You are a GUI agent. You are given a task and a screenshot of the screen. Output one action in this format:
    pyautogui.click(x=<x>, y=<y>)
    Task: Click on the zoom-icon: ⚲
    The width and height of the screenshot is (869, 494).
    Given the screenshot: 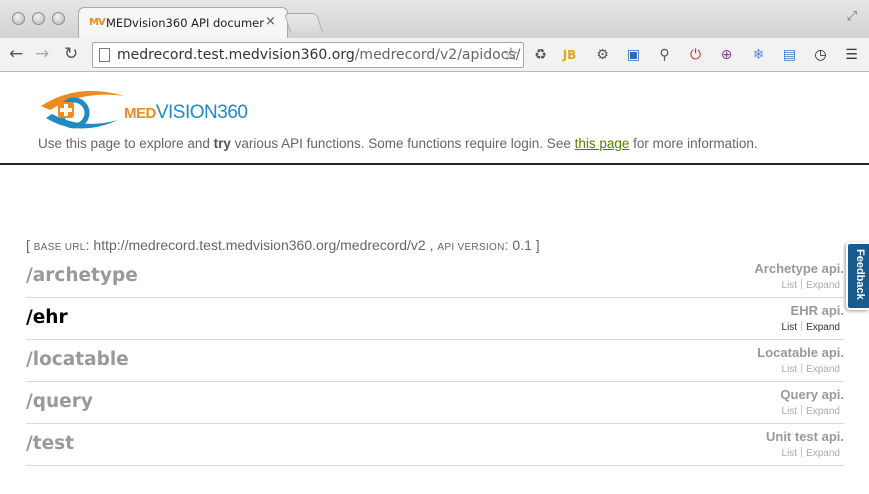 What is the action you would take?
    pyautogui.click(x=664, y=55)
    